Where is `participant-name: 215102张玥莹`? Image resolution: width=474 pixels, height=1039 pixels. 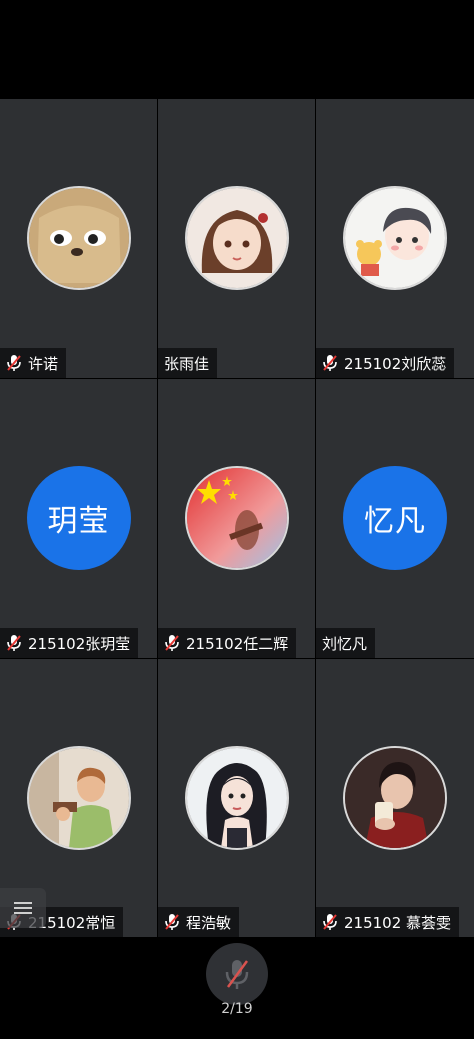
participant-name: 215102张玥莹 is located at coordinates (79, 643).